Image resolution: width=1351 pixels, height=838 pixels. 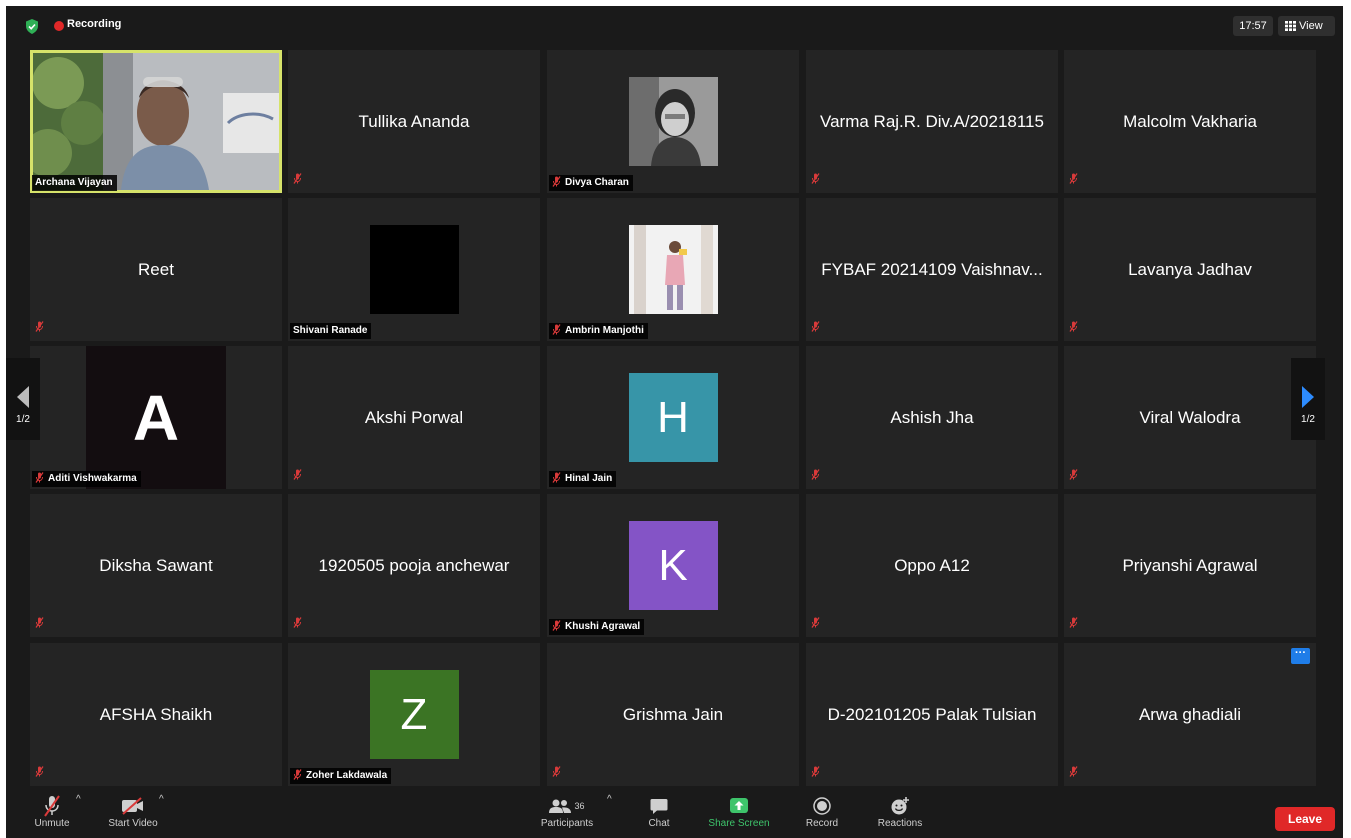 I want to click on leave-button: Leave, so click(x=1305, y=819).